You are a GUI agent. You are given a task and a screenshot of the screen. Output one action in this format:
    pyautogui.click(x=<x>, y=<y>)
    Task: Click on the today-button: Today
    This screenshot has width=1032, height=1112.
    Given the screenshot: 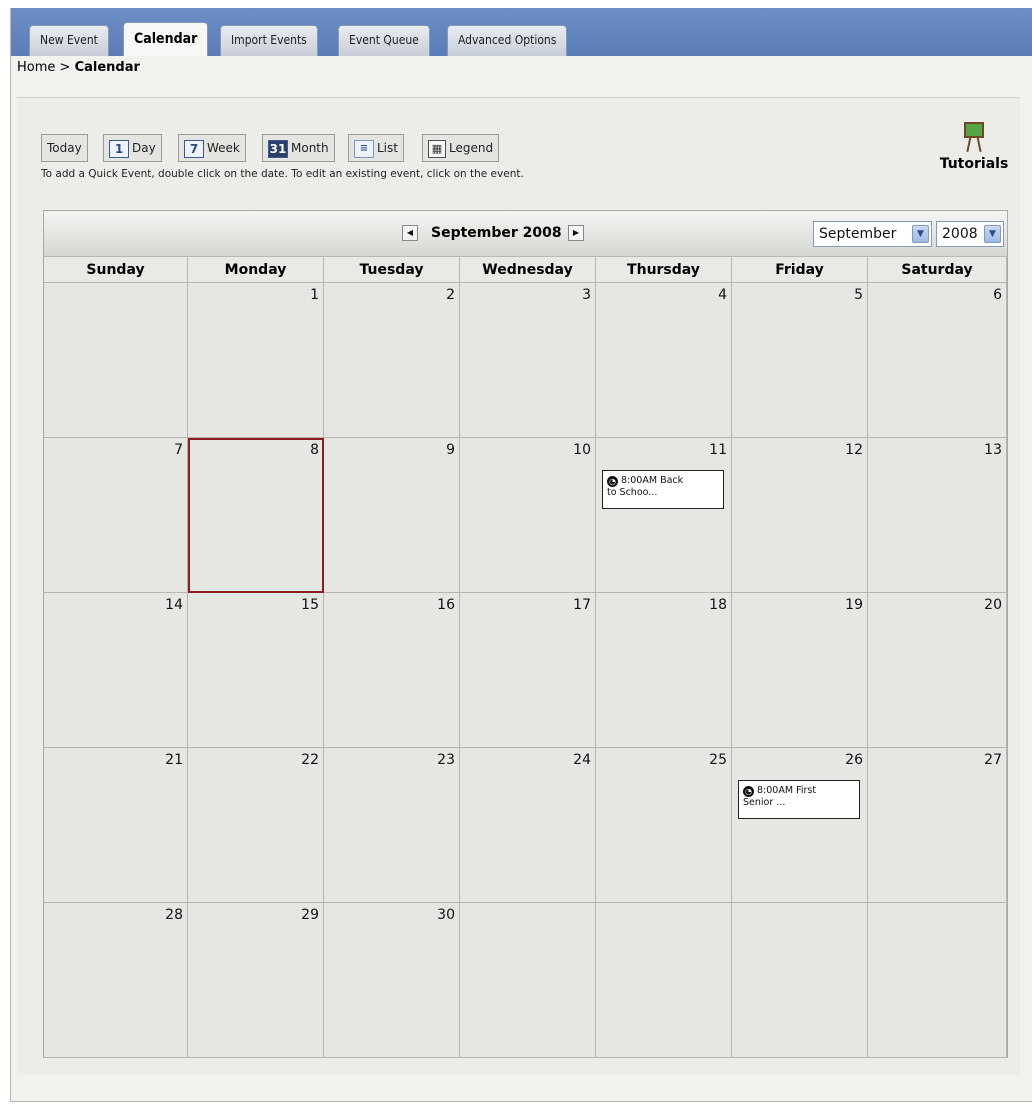 What is the action you would take?
    pyautogui.click(x=64, y=148)
    